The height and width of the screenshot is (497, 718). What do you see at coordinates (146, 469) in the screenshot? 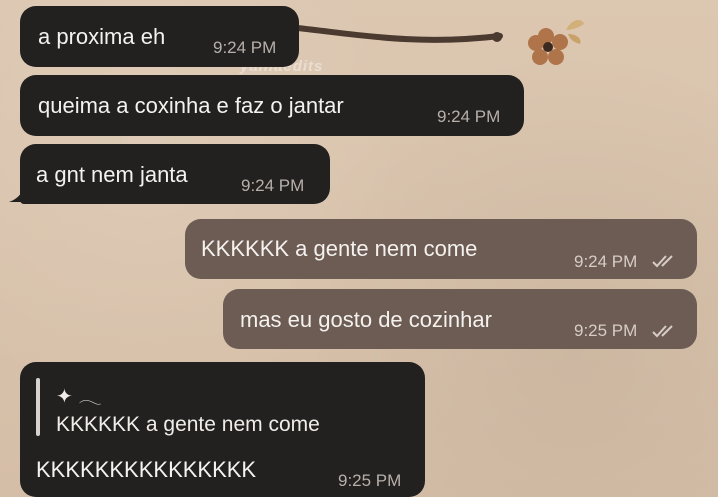
I see `message-text: KKKKKKKKKKKKKKK` at bounding box center [146, 469].